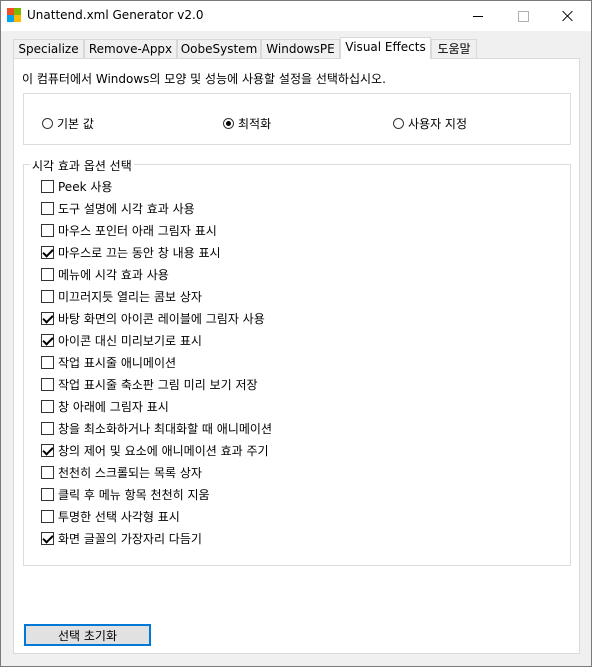 The image size is (592, 667). I want to click on effect-thumbnails-checkbox: 아이콘 대신 미리보기로 표시, so click(121, 340).